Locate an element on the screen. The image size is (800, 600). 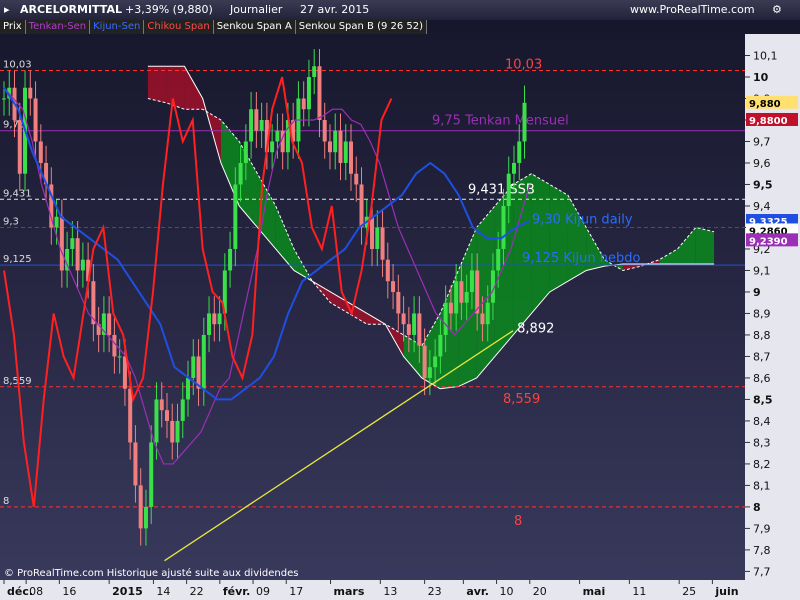
x-tick-label: 20 is located at coordinates (540, 591).